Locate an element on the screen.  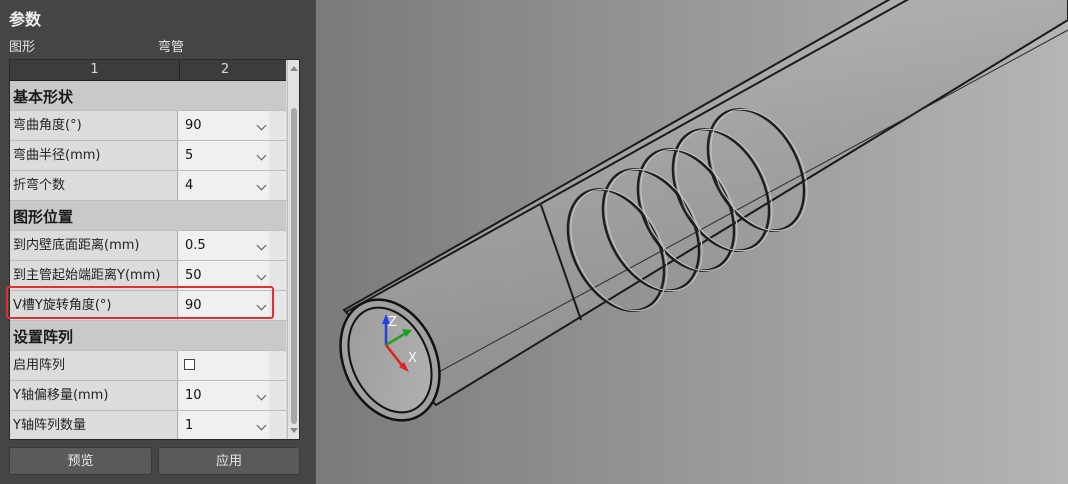
param-value: 50 is located at coordinates (193, 275).